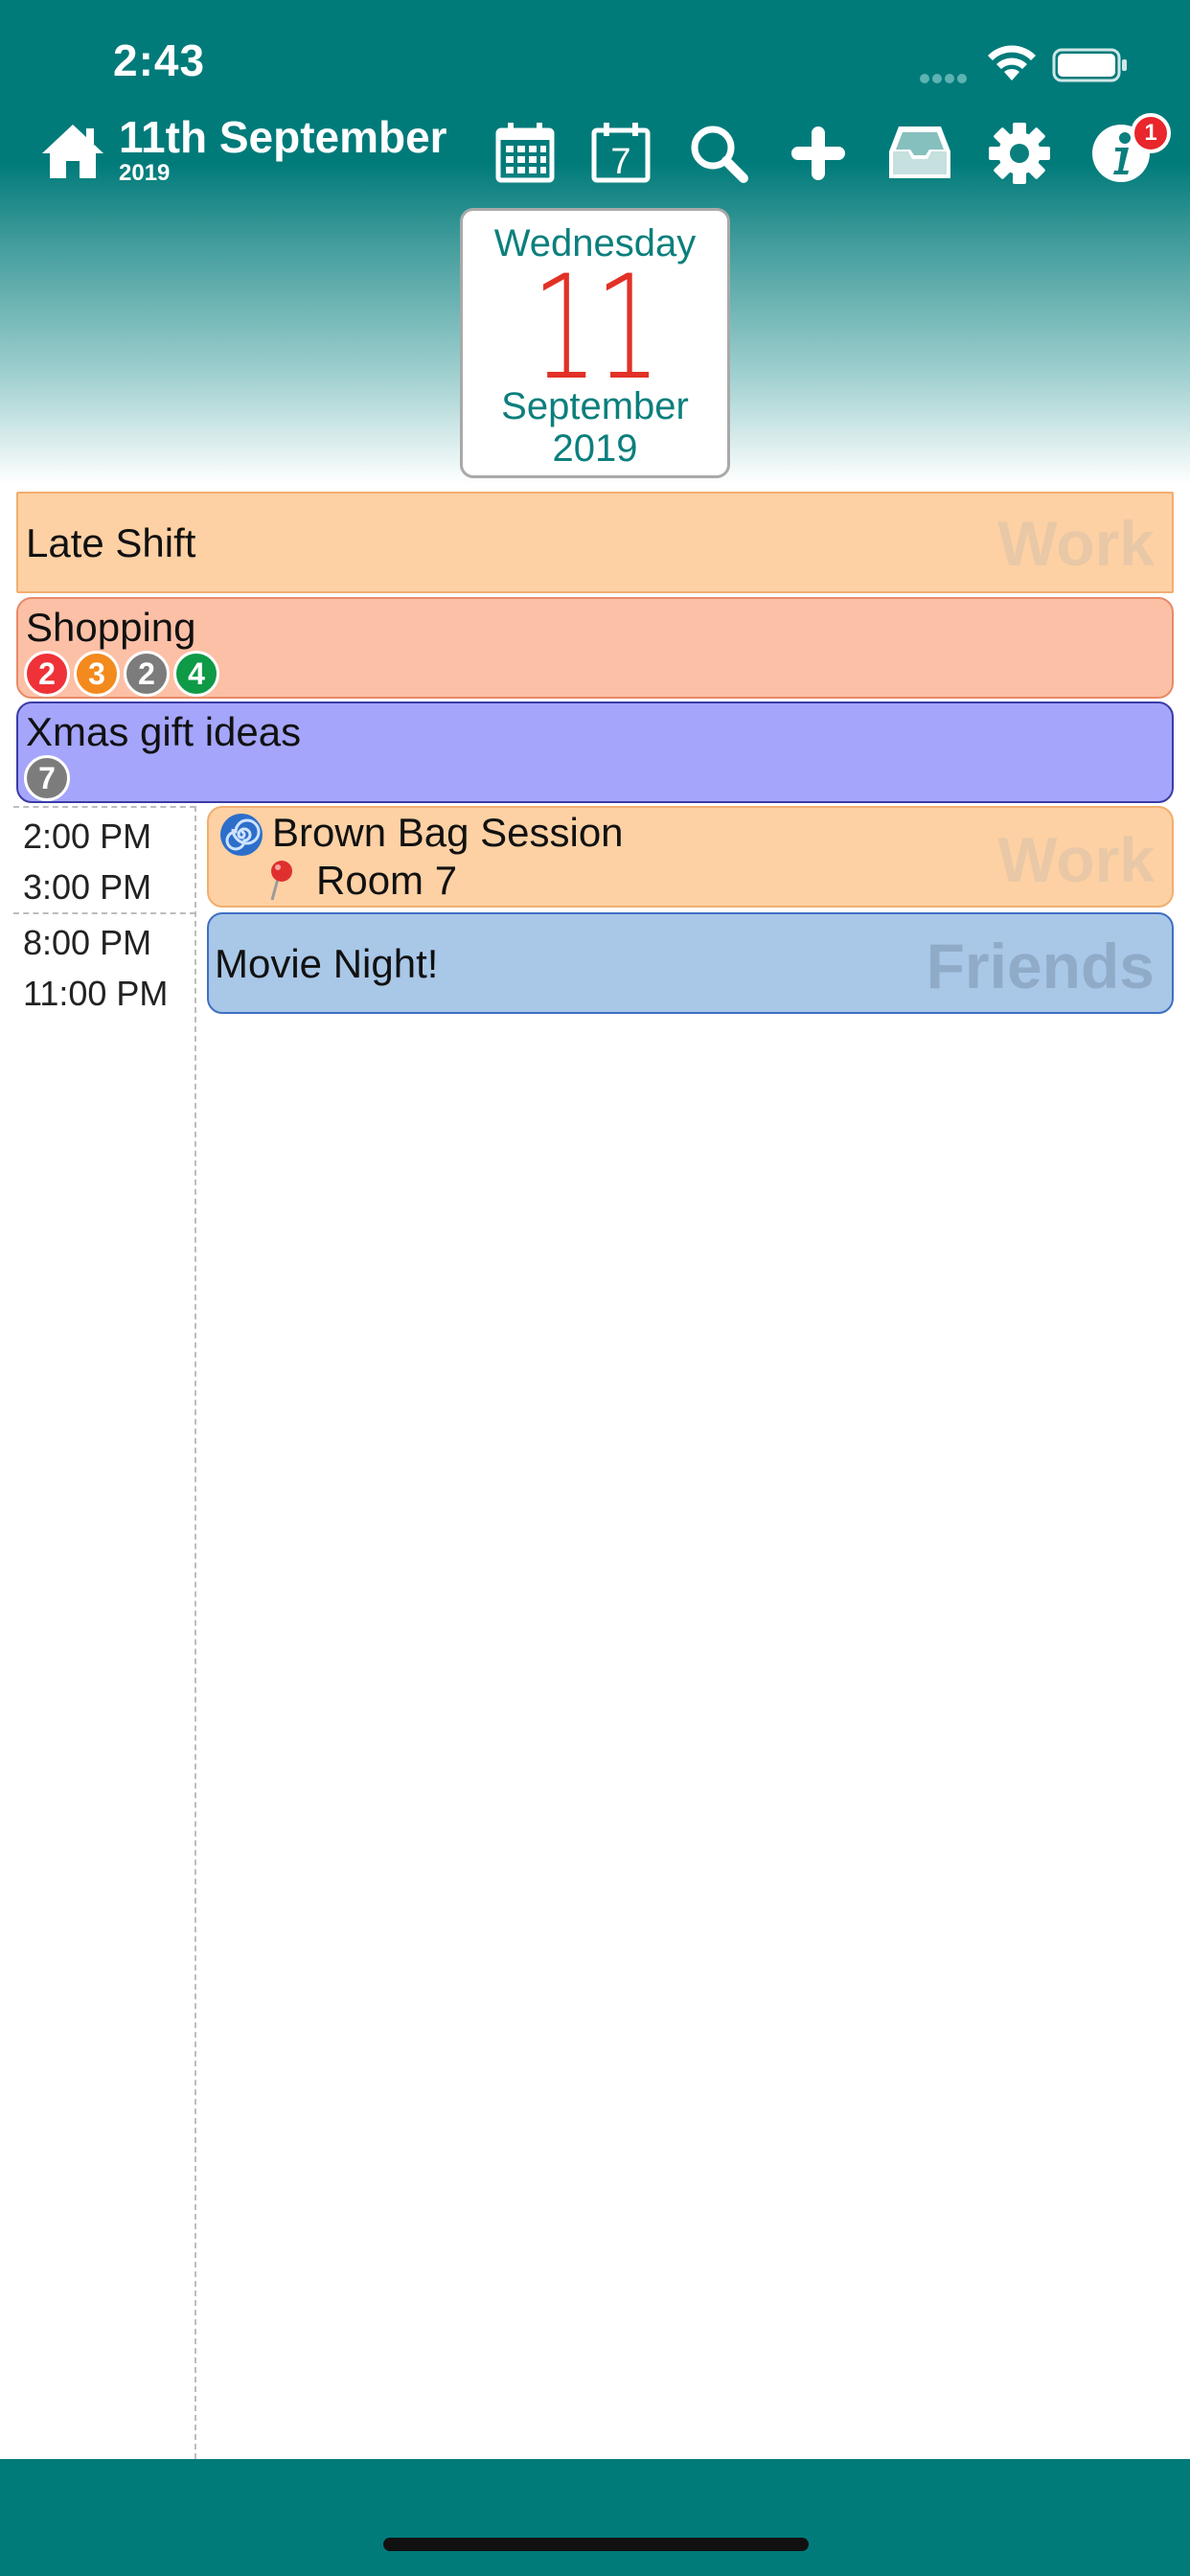  Describe the element at coordinates (88, 836) in the screenshot. I see `event-start-time: 2:00 PM` at that location.